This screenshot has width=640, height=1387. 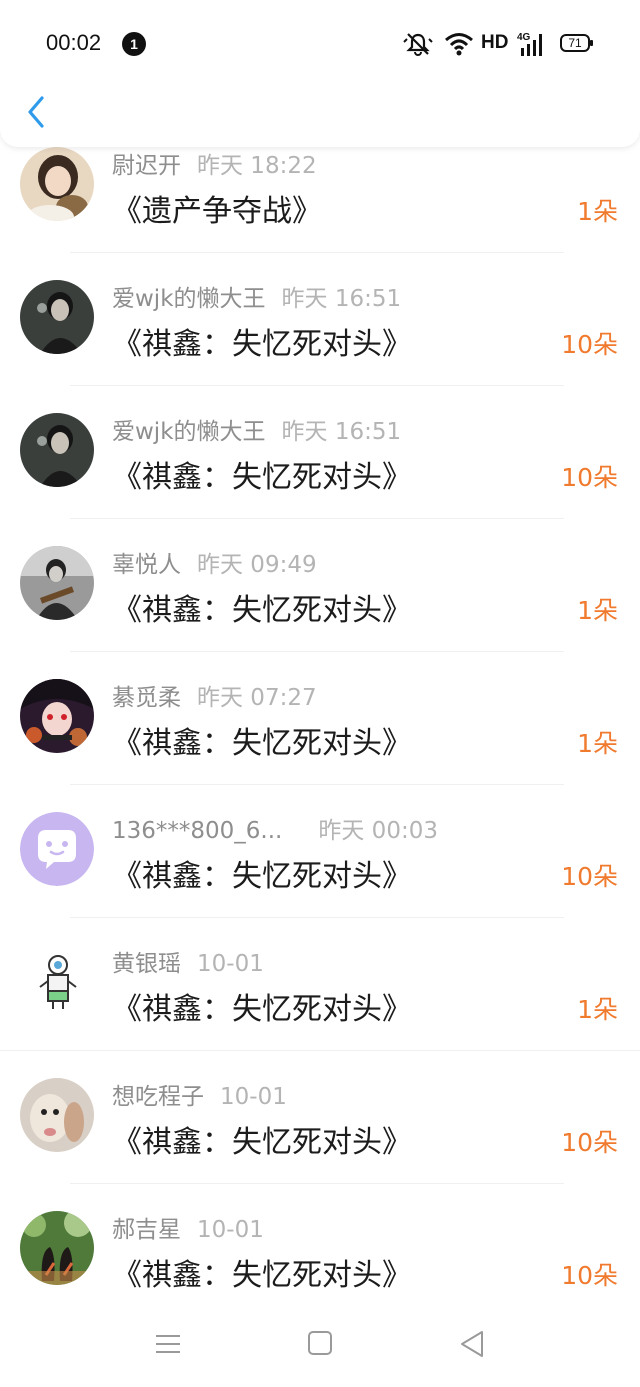 I want to click on username: 綦觅柔, so click(x=146, y=698).